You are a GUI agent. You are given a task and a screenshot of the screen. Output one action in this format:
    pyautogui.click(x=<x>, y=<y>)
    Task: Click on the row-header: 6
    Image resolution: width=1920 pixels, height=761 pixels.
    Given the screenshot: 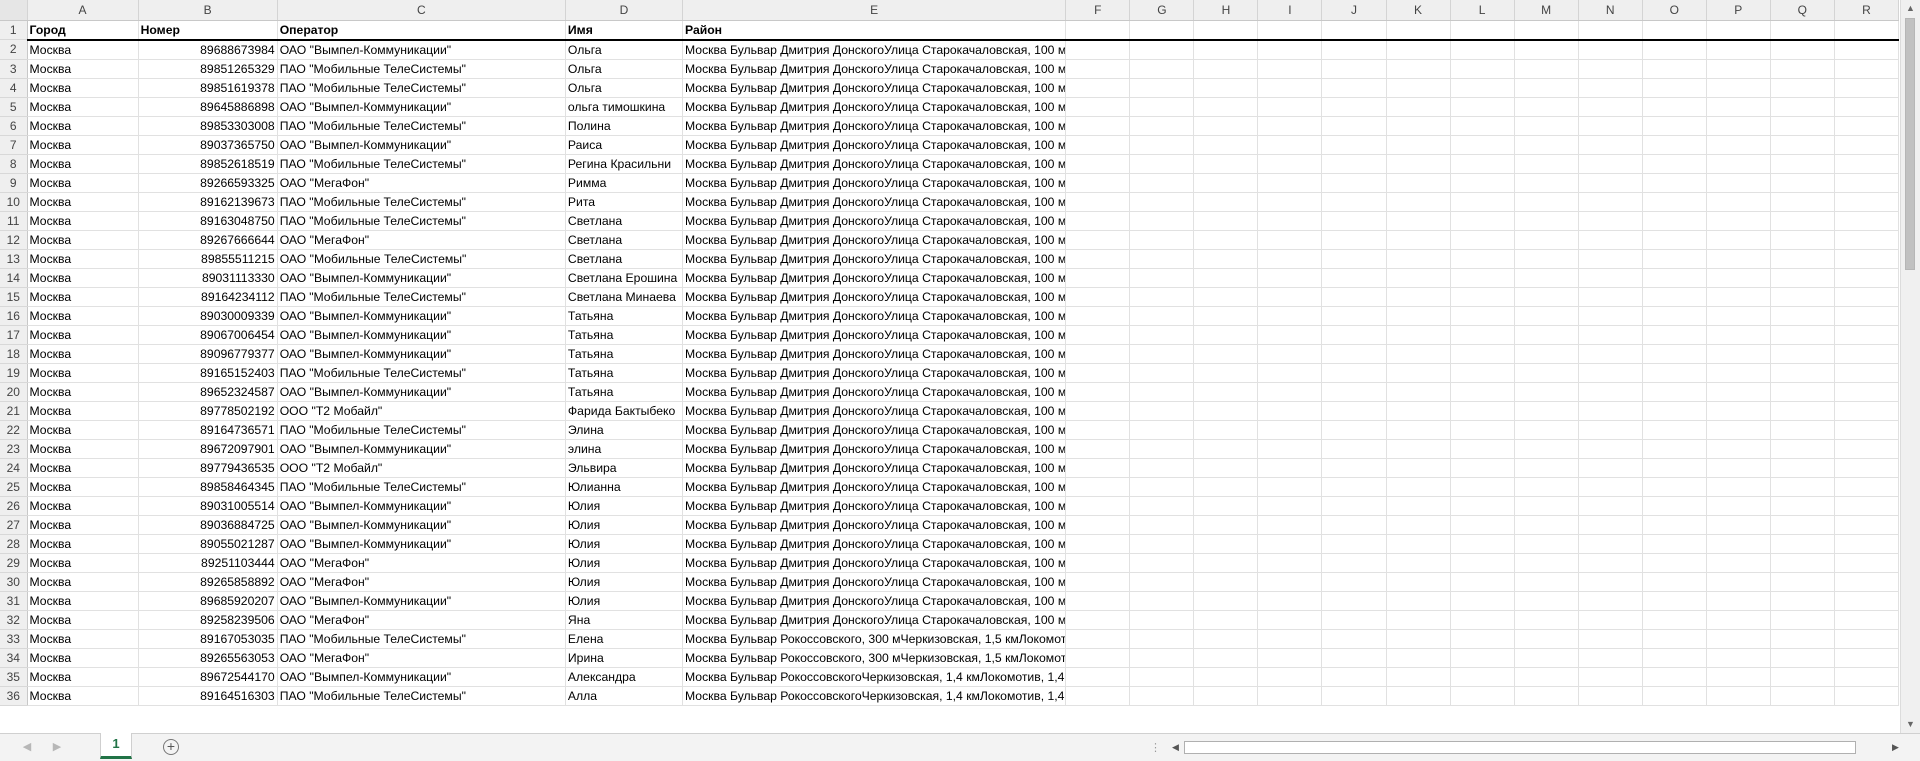 What is the action you would take?
    pyautogui.click(x=14, y=126)
    